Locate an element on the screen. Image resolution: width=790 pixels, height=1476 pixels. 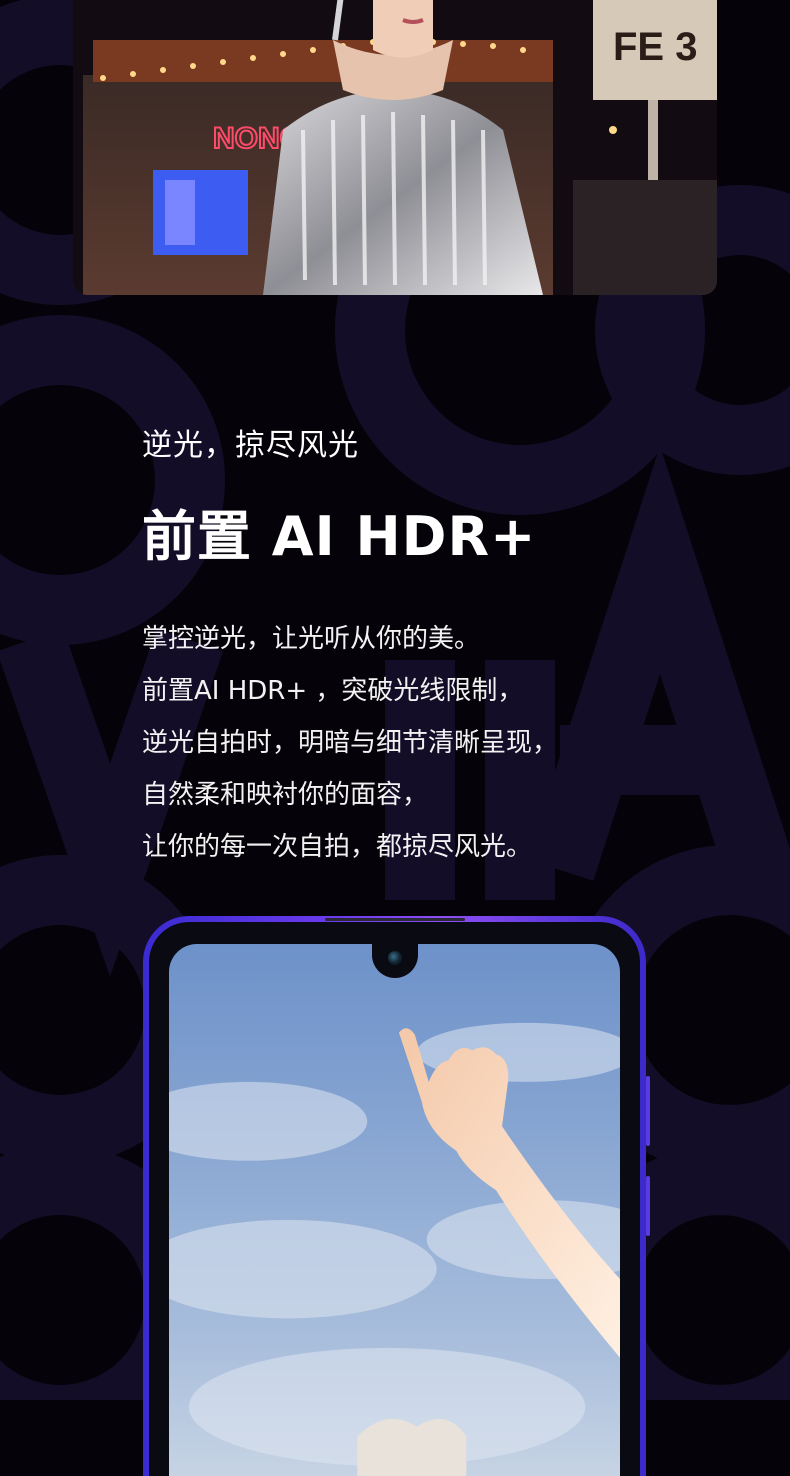
body-line: 逆光自拍时，明暗与细节清晰呈现， is located at coordinates (350, 743).